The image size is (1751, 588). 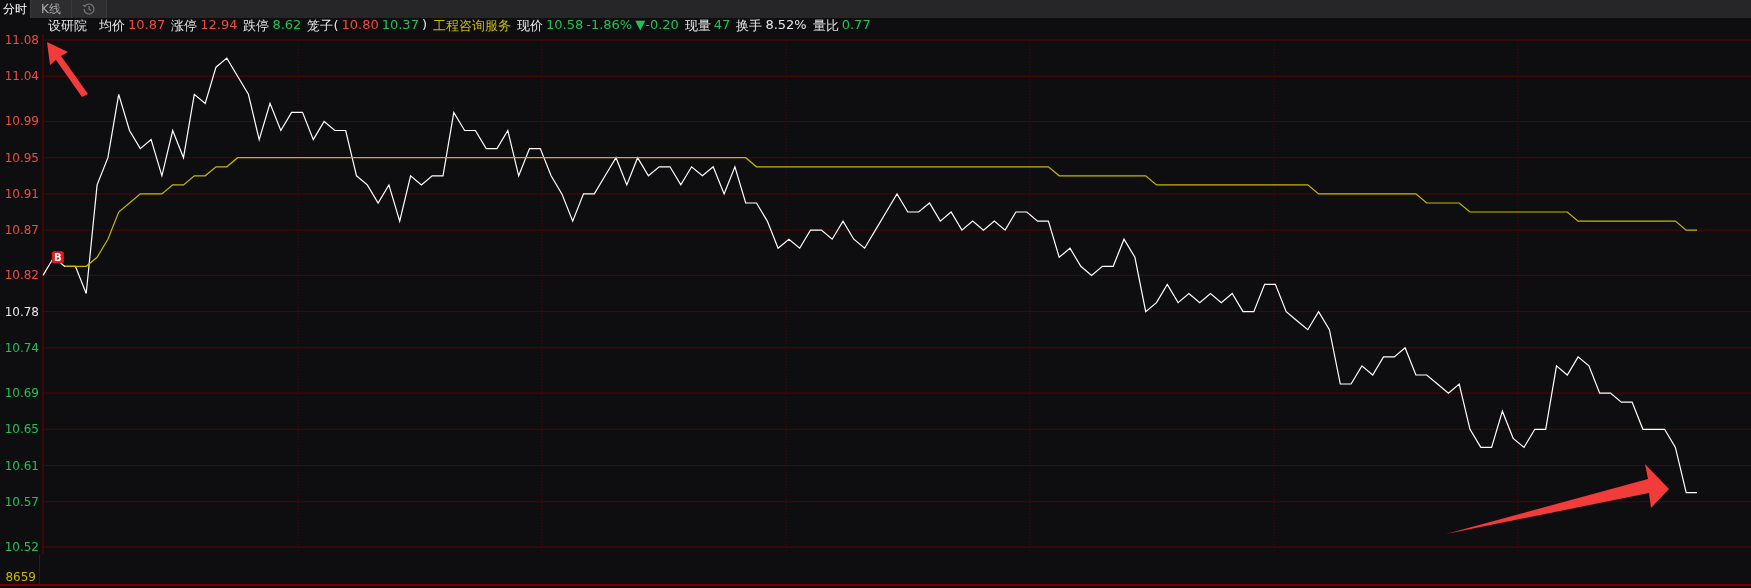 I want to click on history-tab, so click(x=89, y=9).